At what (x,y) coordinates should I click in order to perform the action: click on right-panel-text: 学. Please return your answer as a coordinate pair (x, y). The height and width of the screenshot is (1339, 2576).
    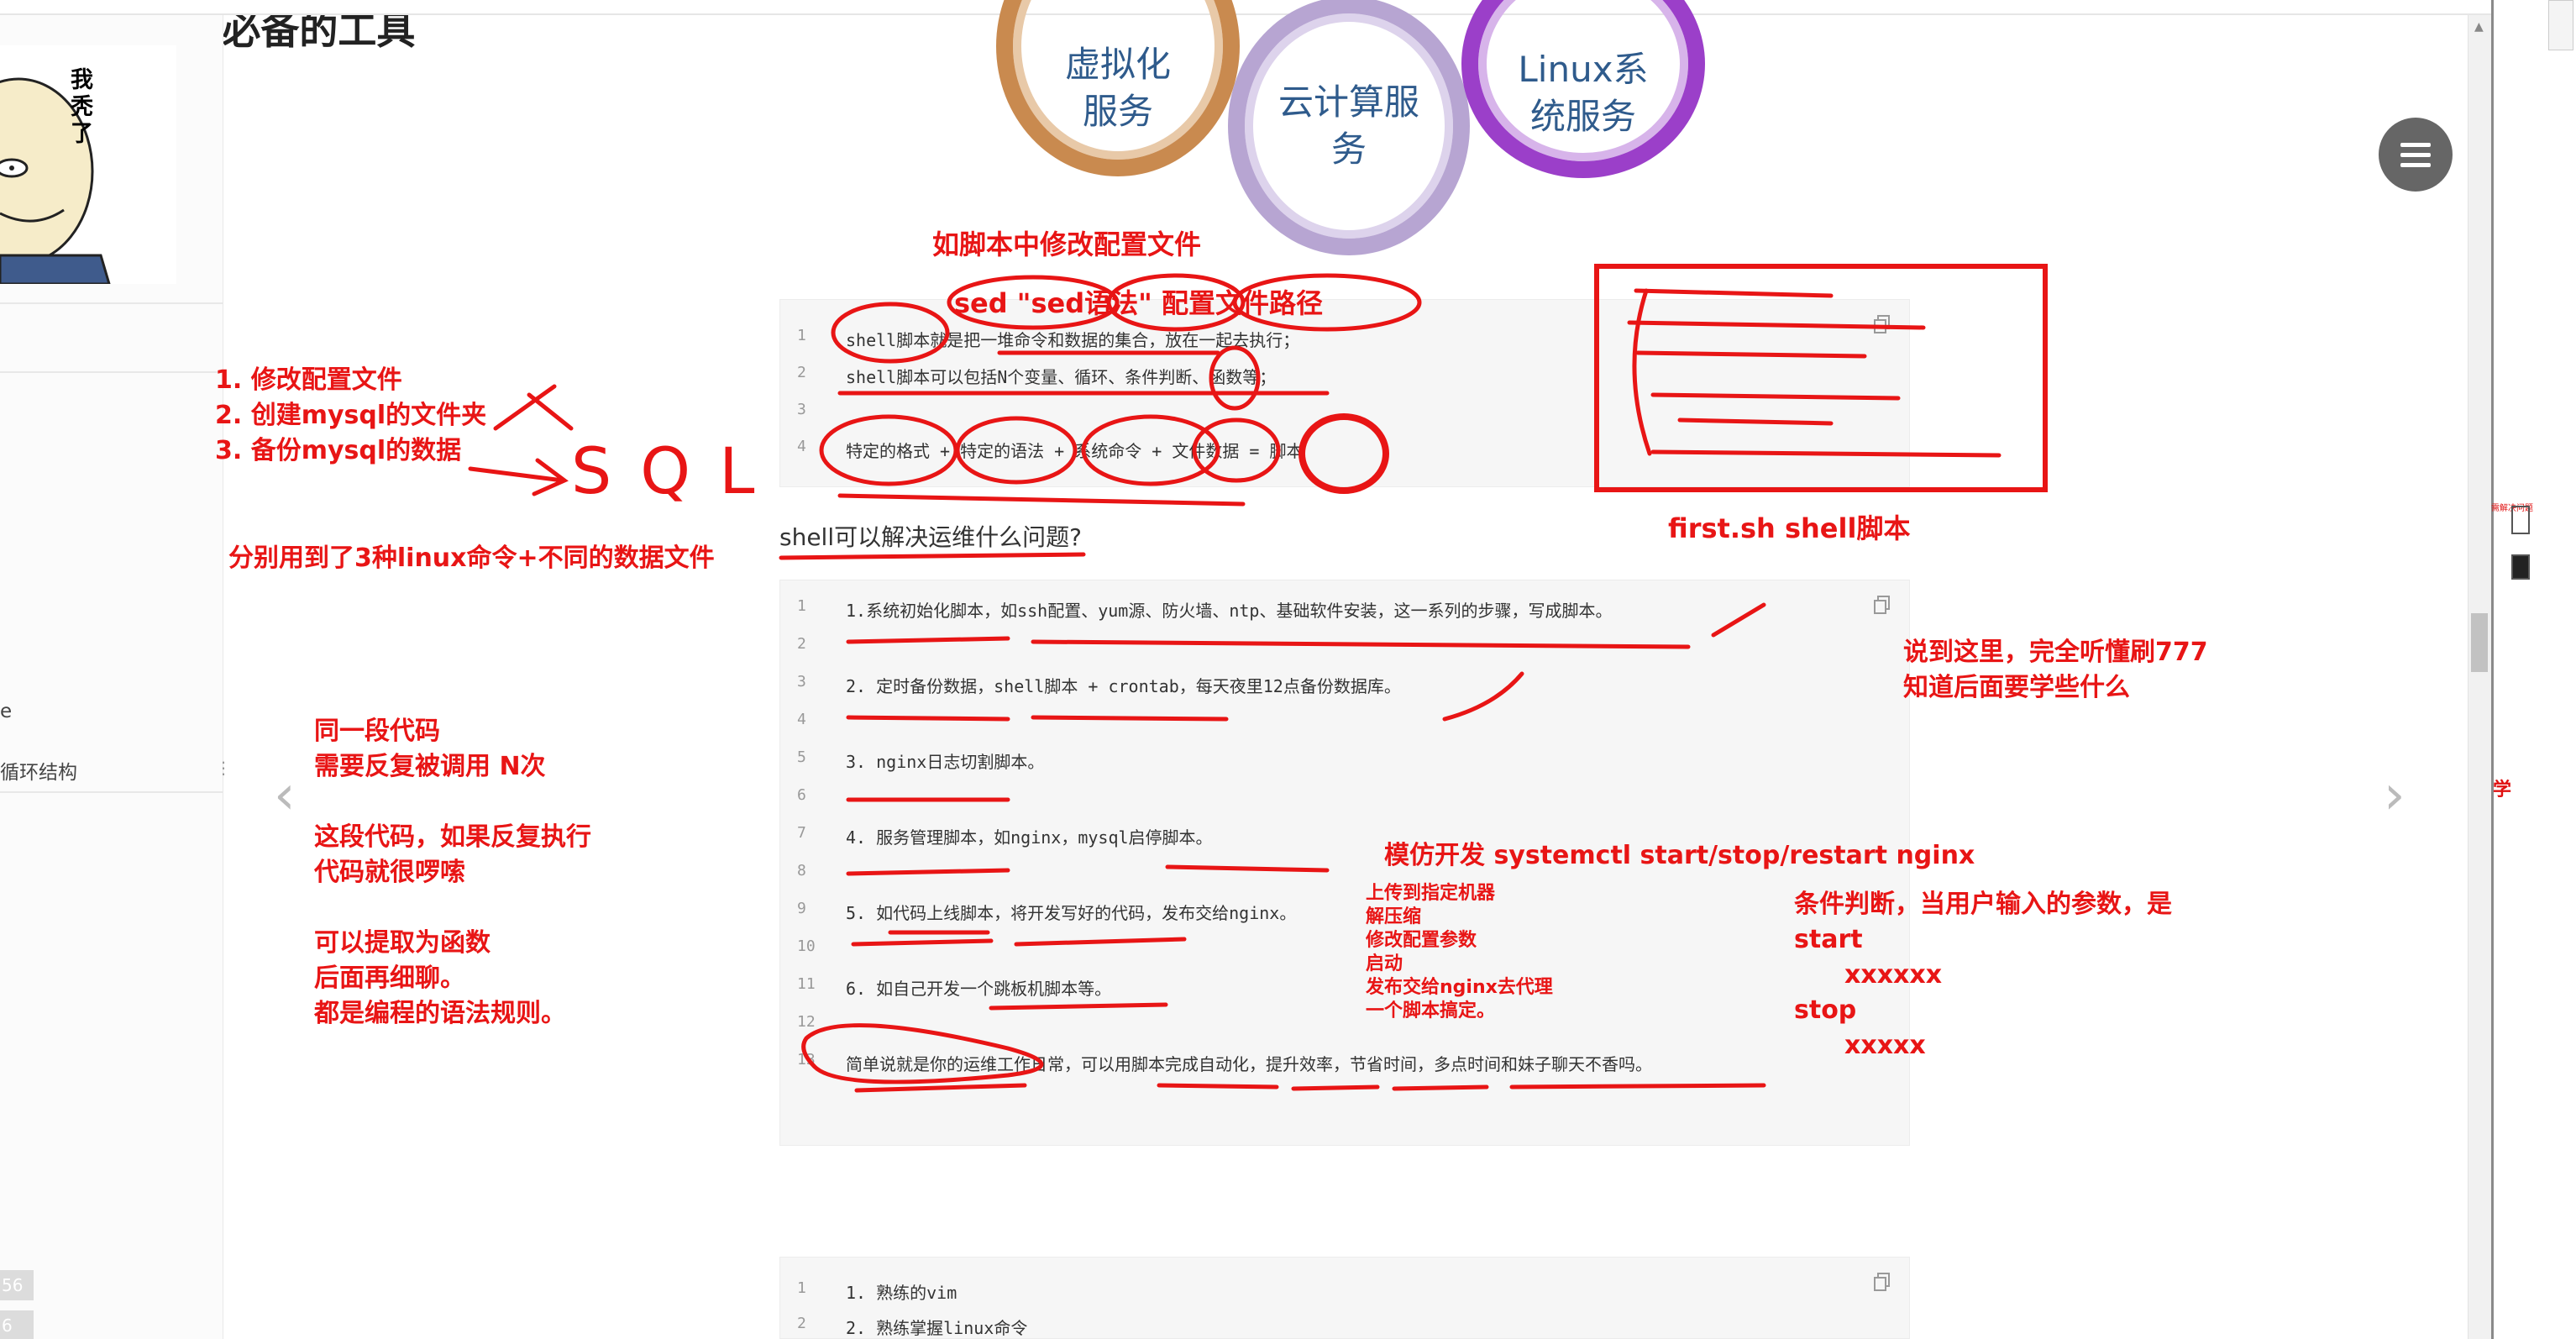
    Looking at the image, I should click on (2502, 791).